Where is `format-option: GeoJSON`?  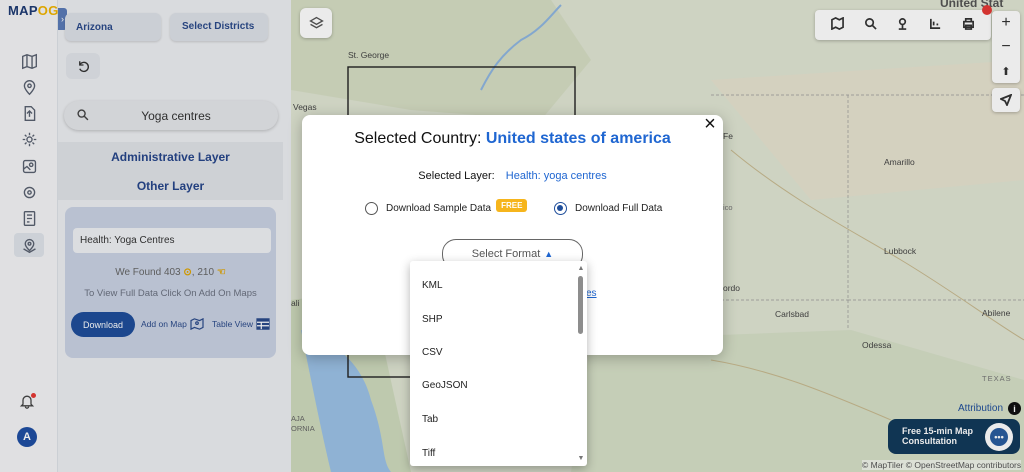 format-option: GeoJSON is located at coordinates (445, 385).